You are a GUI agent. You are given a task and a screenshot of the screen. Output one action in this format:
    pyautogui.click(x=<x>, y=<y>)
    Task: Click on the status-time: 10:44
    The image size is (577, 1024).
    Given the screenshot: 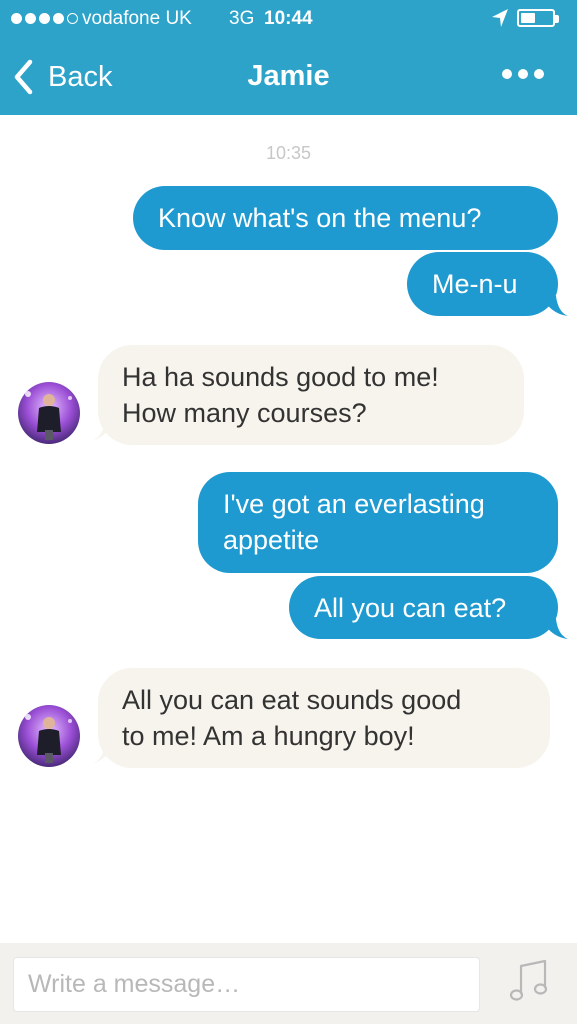 What is the action you would take?
    pyautogui.click(x=288, y=18)
    